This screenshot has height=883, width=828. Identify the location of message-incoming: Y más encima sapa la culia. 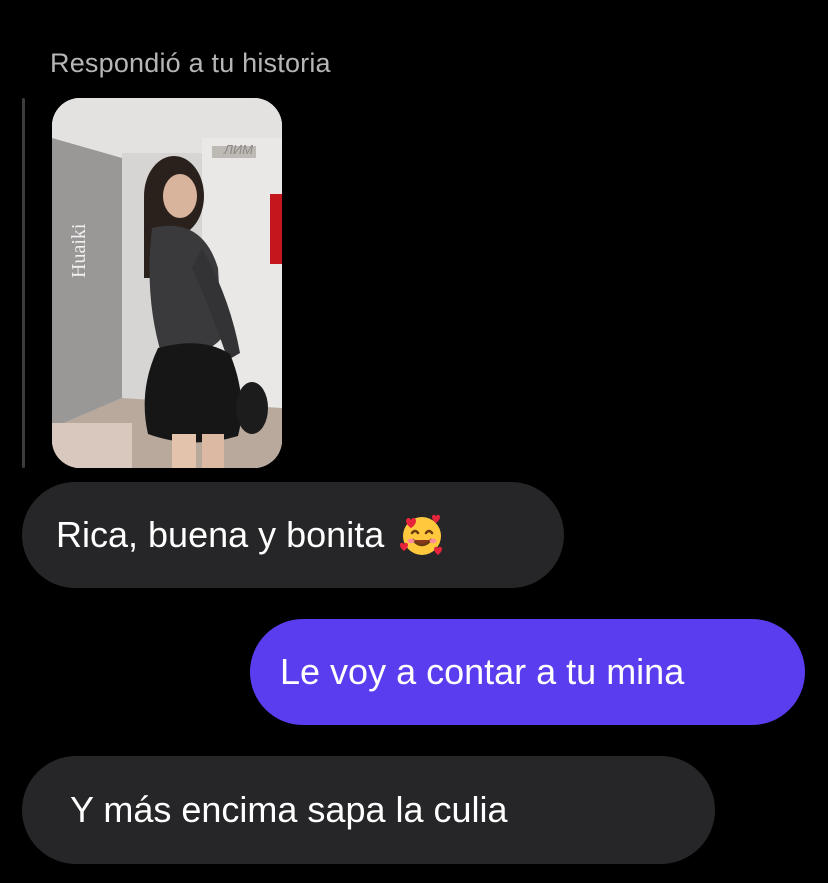
(368, 810).